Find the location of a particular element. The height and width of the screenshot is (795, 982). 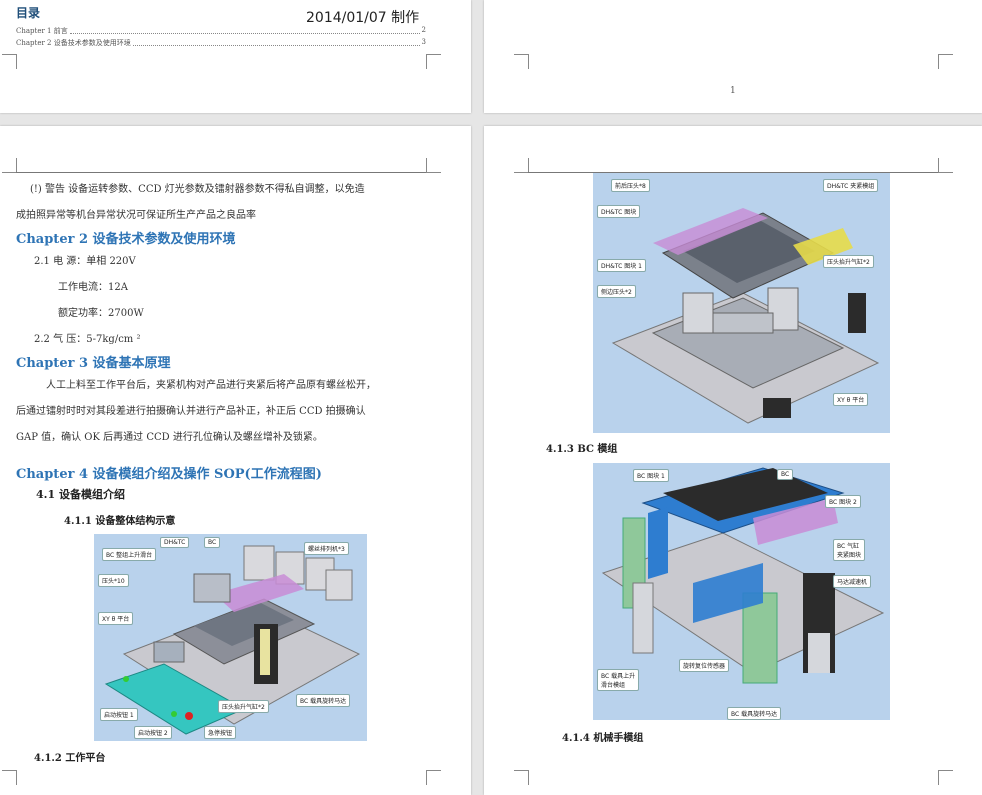

callout-bc-rotate-motor: BC 载具旋转马达 is located at coordinates (754, 713).